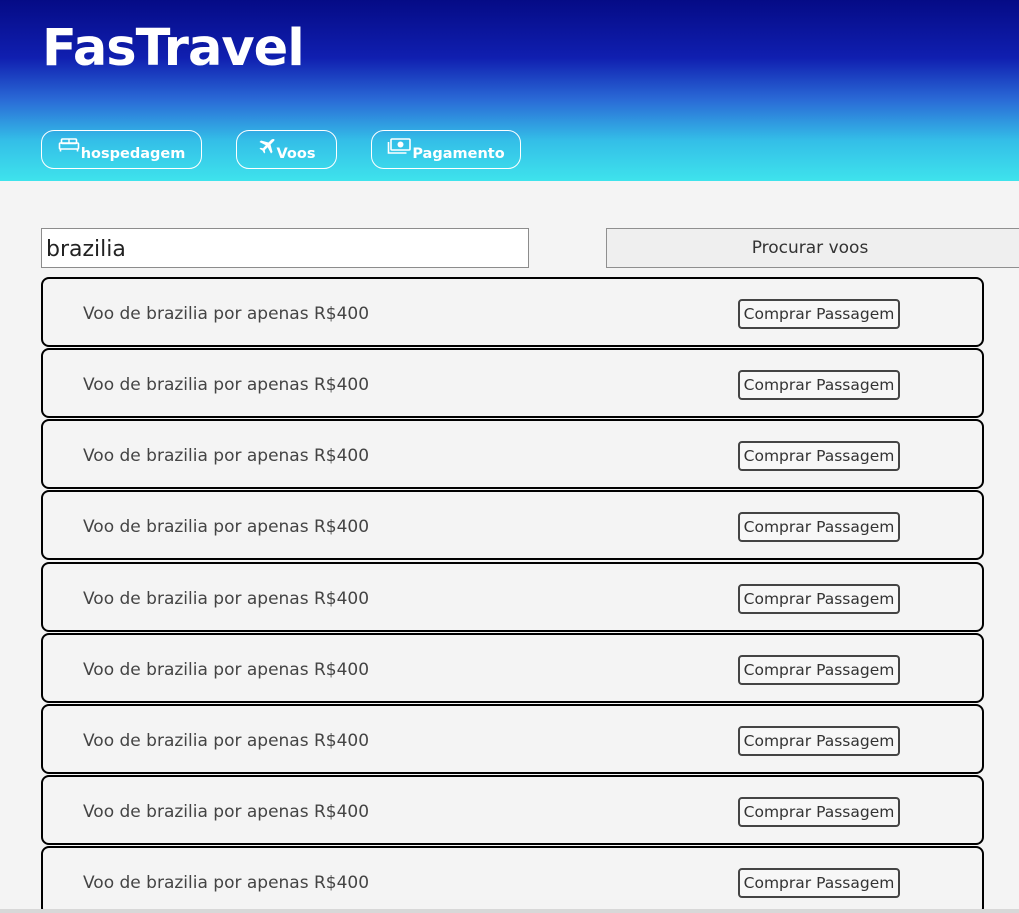 The width and height of the screenshot is (1019, 913). I want to click on nav-voos-label: Voos, so click(296, 154).